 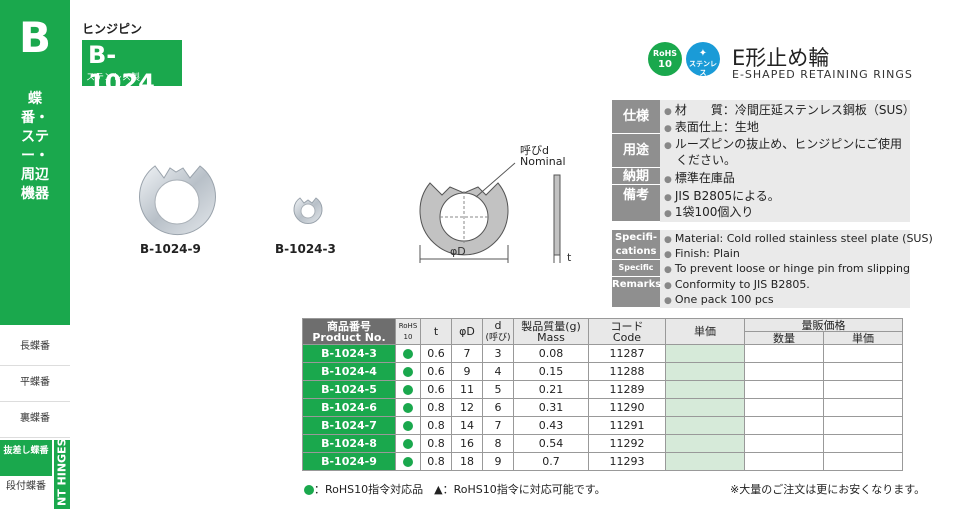 What do you see at coordinates (543, 161) in the screenshot?
I see `label-nominal-en: Nominal` at bounding box center [543, 161].